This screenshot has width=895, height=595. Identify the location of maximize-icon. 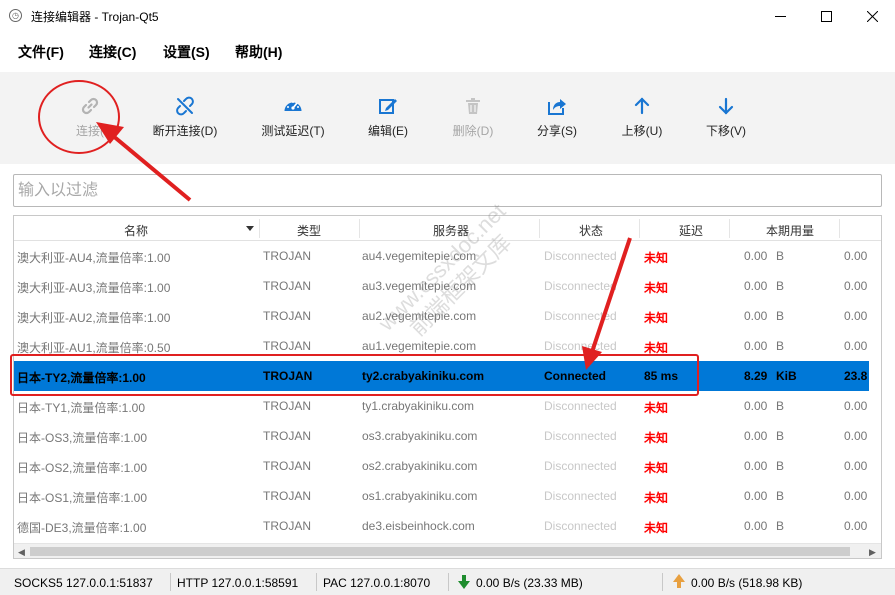
(826, 16).